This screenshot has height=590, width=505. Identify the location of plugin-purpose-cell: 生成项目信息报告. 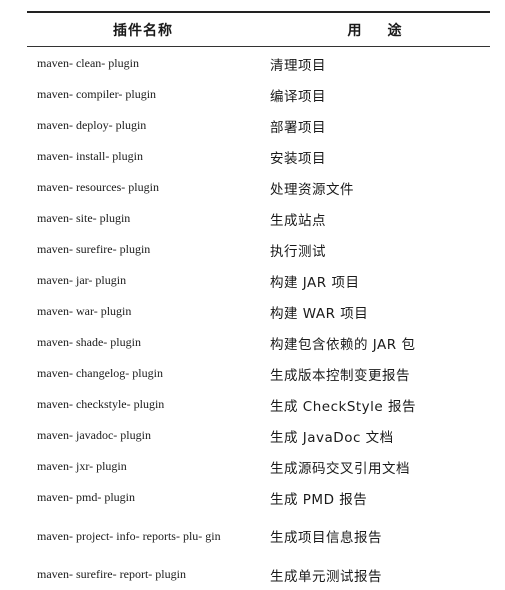
(326, 538).